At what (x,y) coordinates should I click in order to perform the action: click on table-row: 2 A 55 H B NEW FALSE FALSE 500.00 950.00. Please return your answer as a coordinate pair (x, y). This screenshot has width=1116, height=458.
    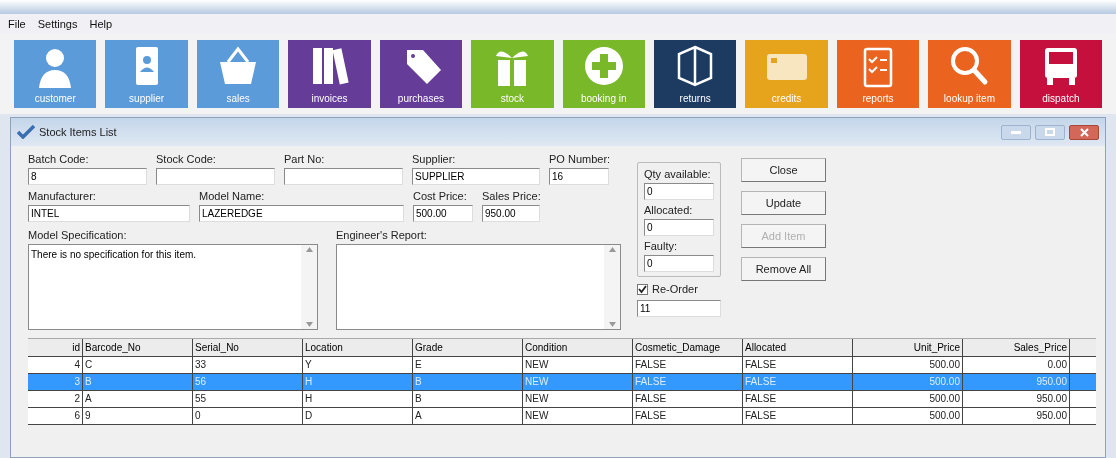
    Looking at the image, I should click on (562, 399).